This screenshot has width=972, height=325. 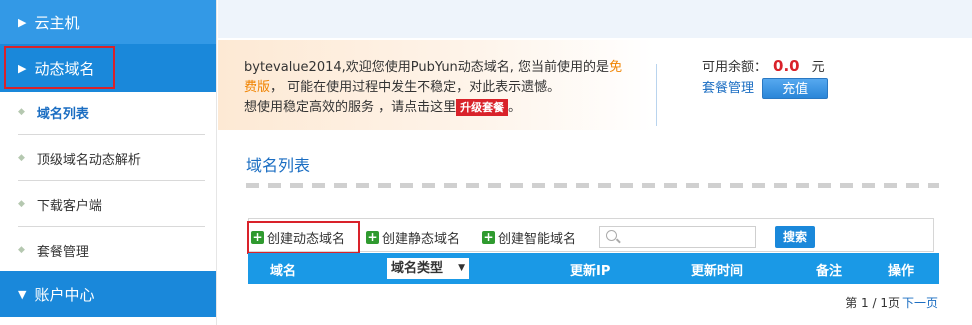 I want to click on sidebar-item-label: 套餐管理, so click(x=62, y=252).